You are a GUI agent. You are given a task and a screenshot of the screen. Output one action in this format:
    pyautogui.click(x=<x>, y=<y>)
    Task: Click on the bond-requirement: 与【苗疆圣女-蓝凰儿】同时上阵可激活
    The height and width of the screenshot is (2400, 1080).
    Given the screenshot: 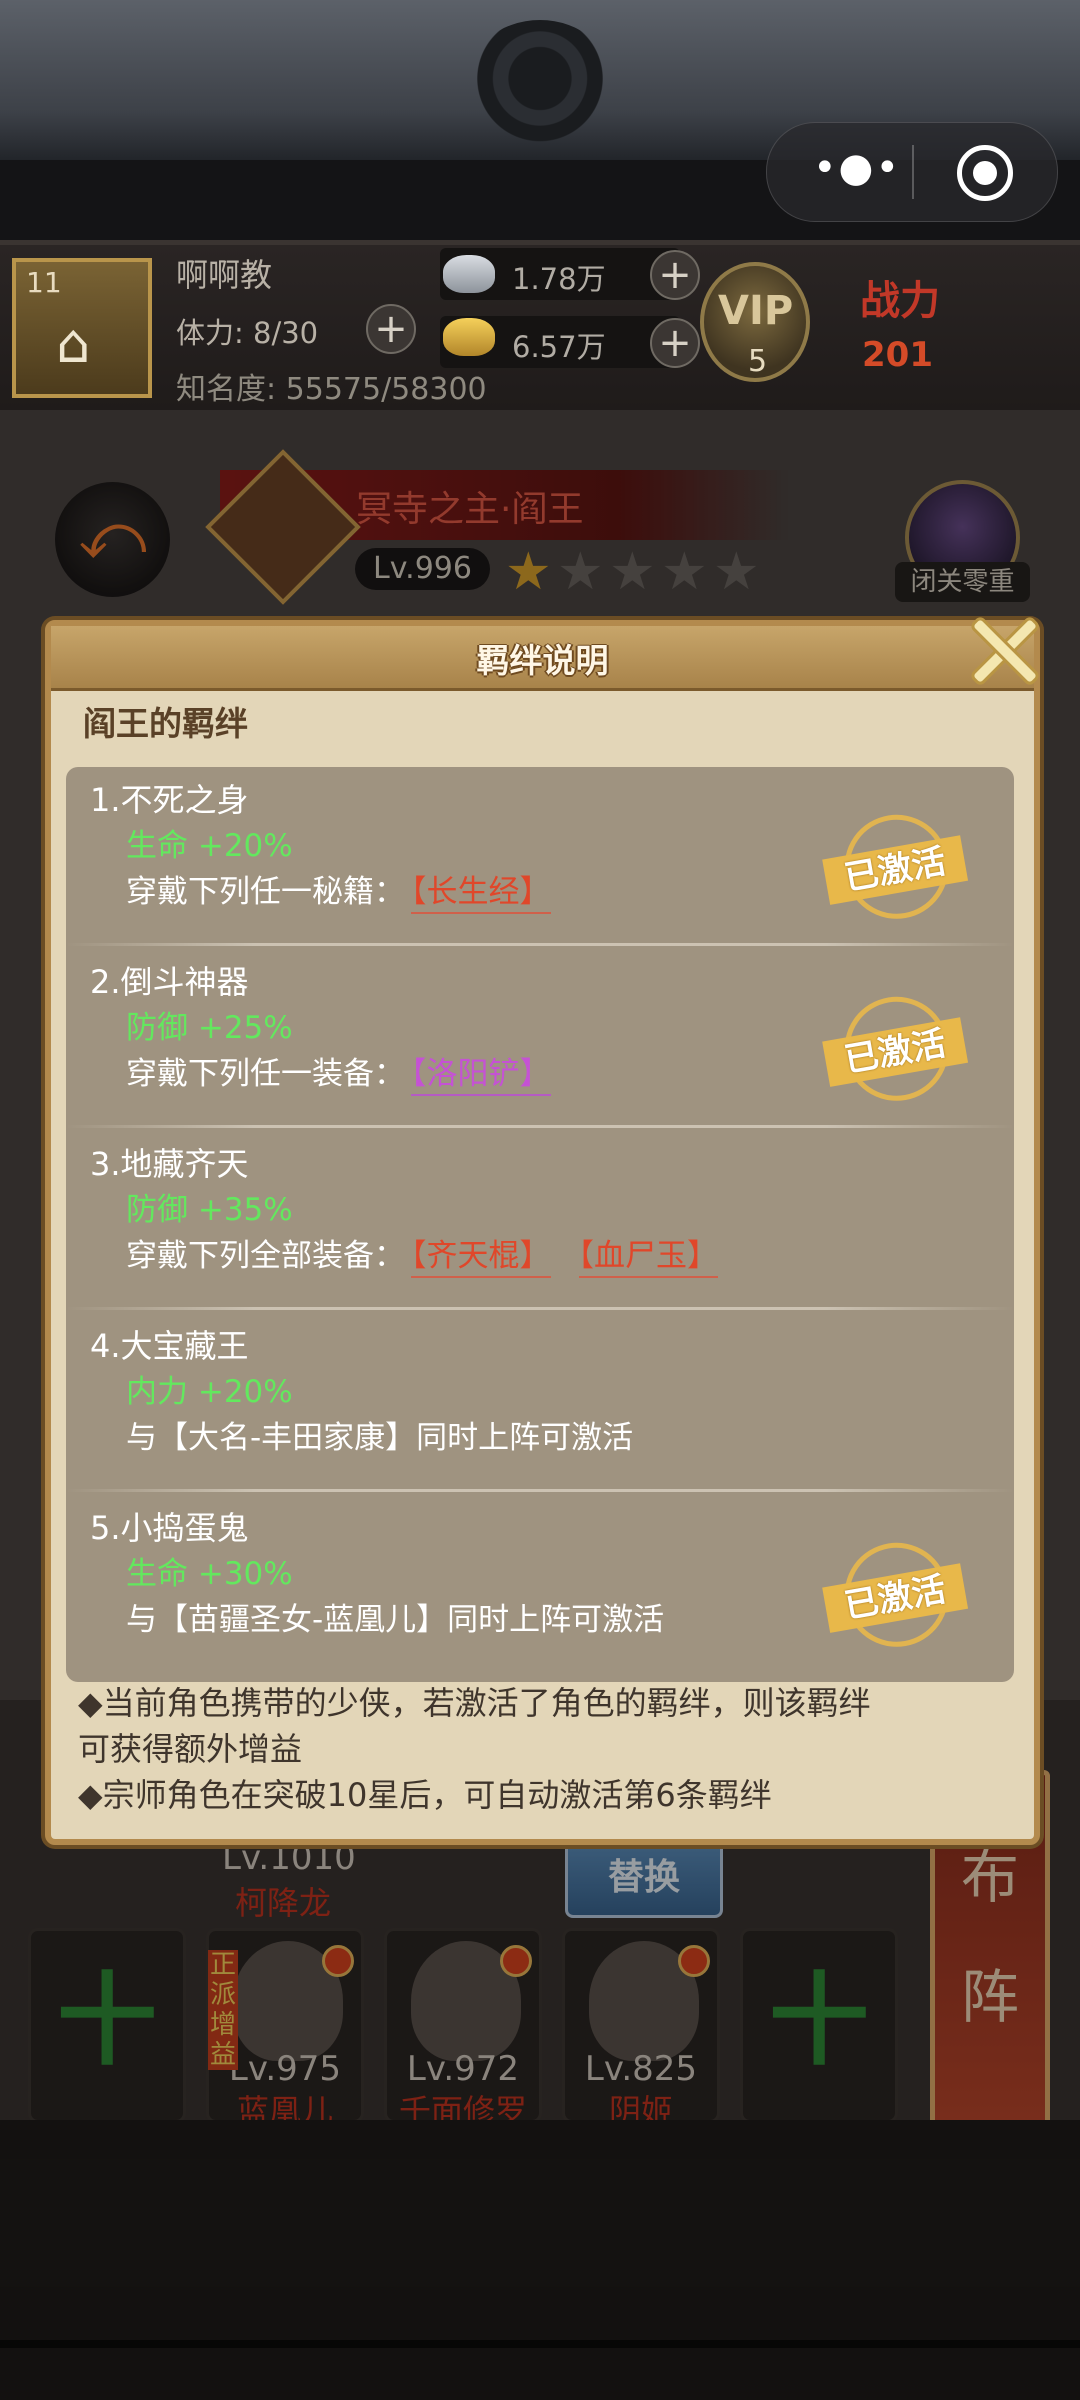 What is the action you would take?
    pyautogui.click(x=395, y=1616)
    